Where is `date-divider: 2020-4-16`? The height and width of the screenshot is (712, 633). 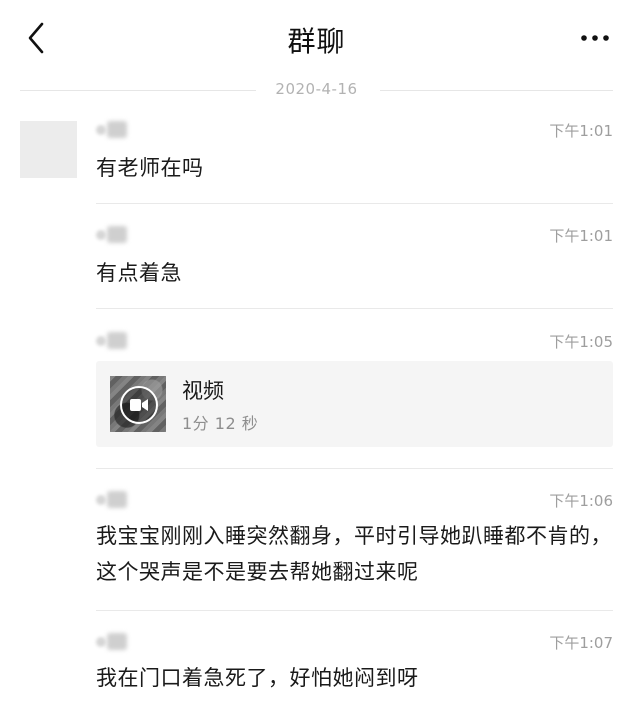
date-divider: 2020-4-16 is located at coordinates (316, 90).